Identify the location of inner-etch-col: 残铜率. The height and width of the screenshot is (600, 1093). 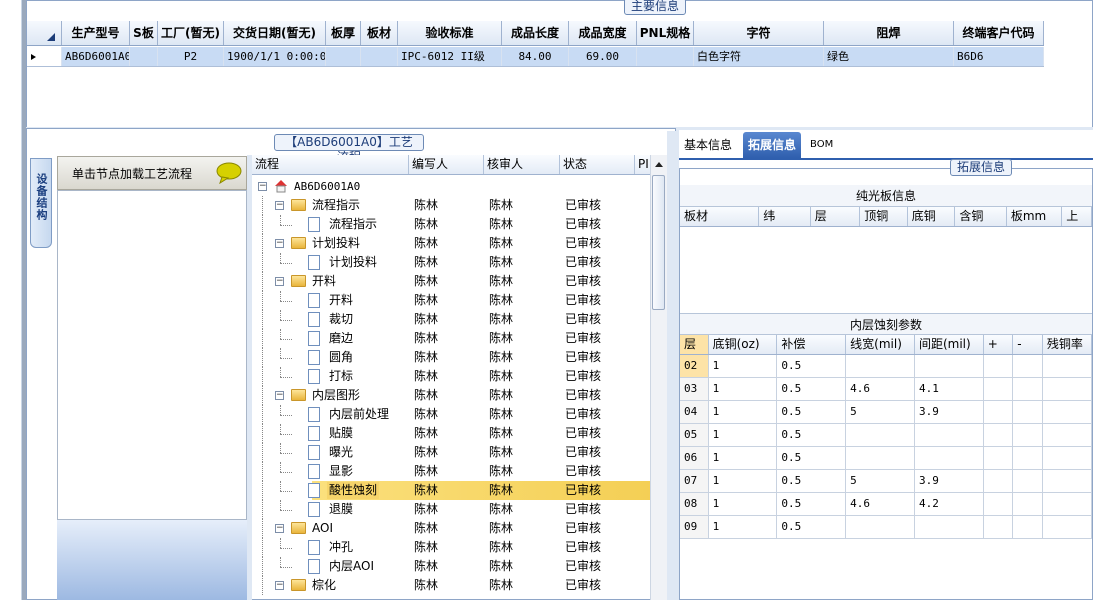
(1067, 344).